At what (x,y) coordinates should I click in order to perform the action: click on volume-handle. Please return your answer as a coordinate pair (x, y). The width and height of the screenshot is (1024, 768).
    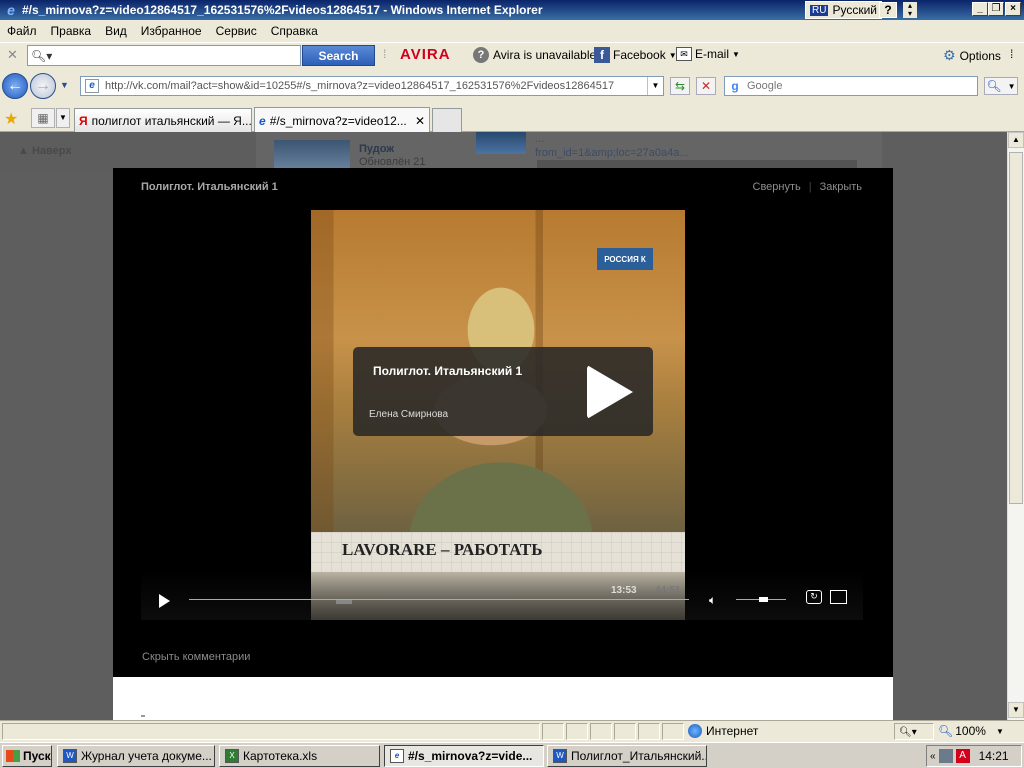
    Looking at the image, I should click on (763, 599).